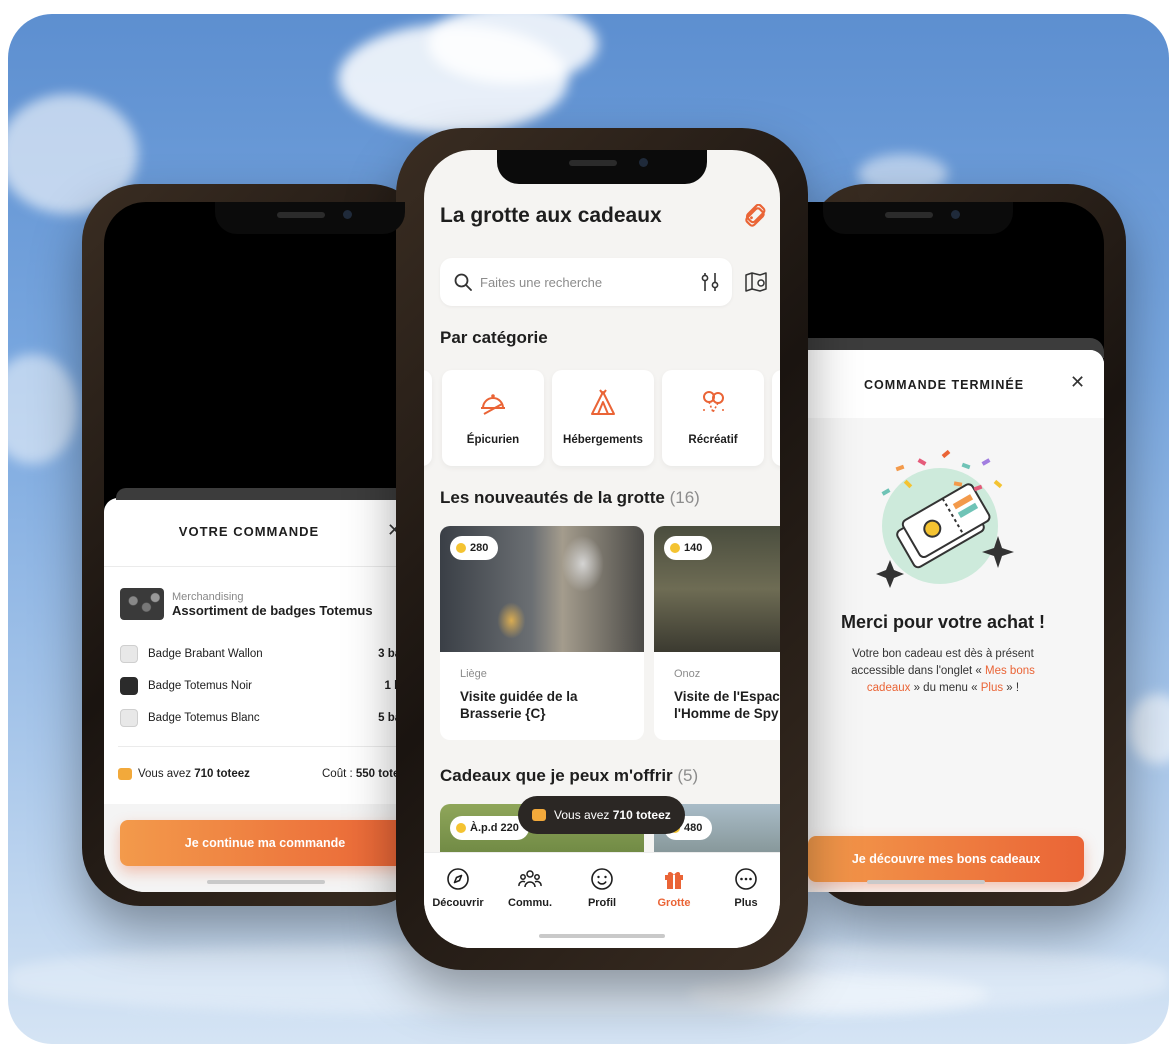 This screenshot has width=1169, height=1044. Describe the element at coordinates (713, 402) in the screenshot. I see `balloons-icon` at that location.